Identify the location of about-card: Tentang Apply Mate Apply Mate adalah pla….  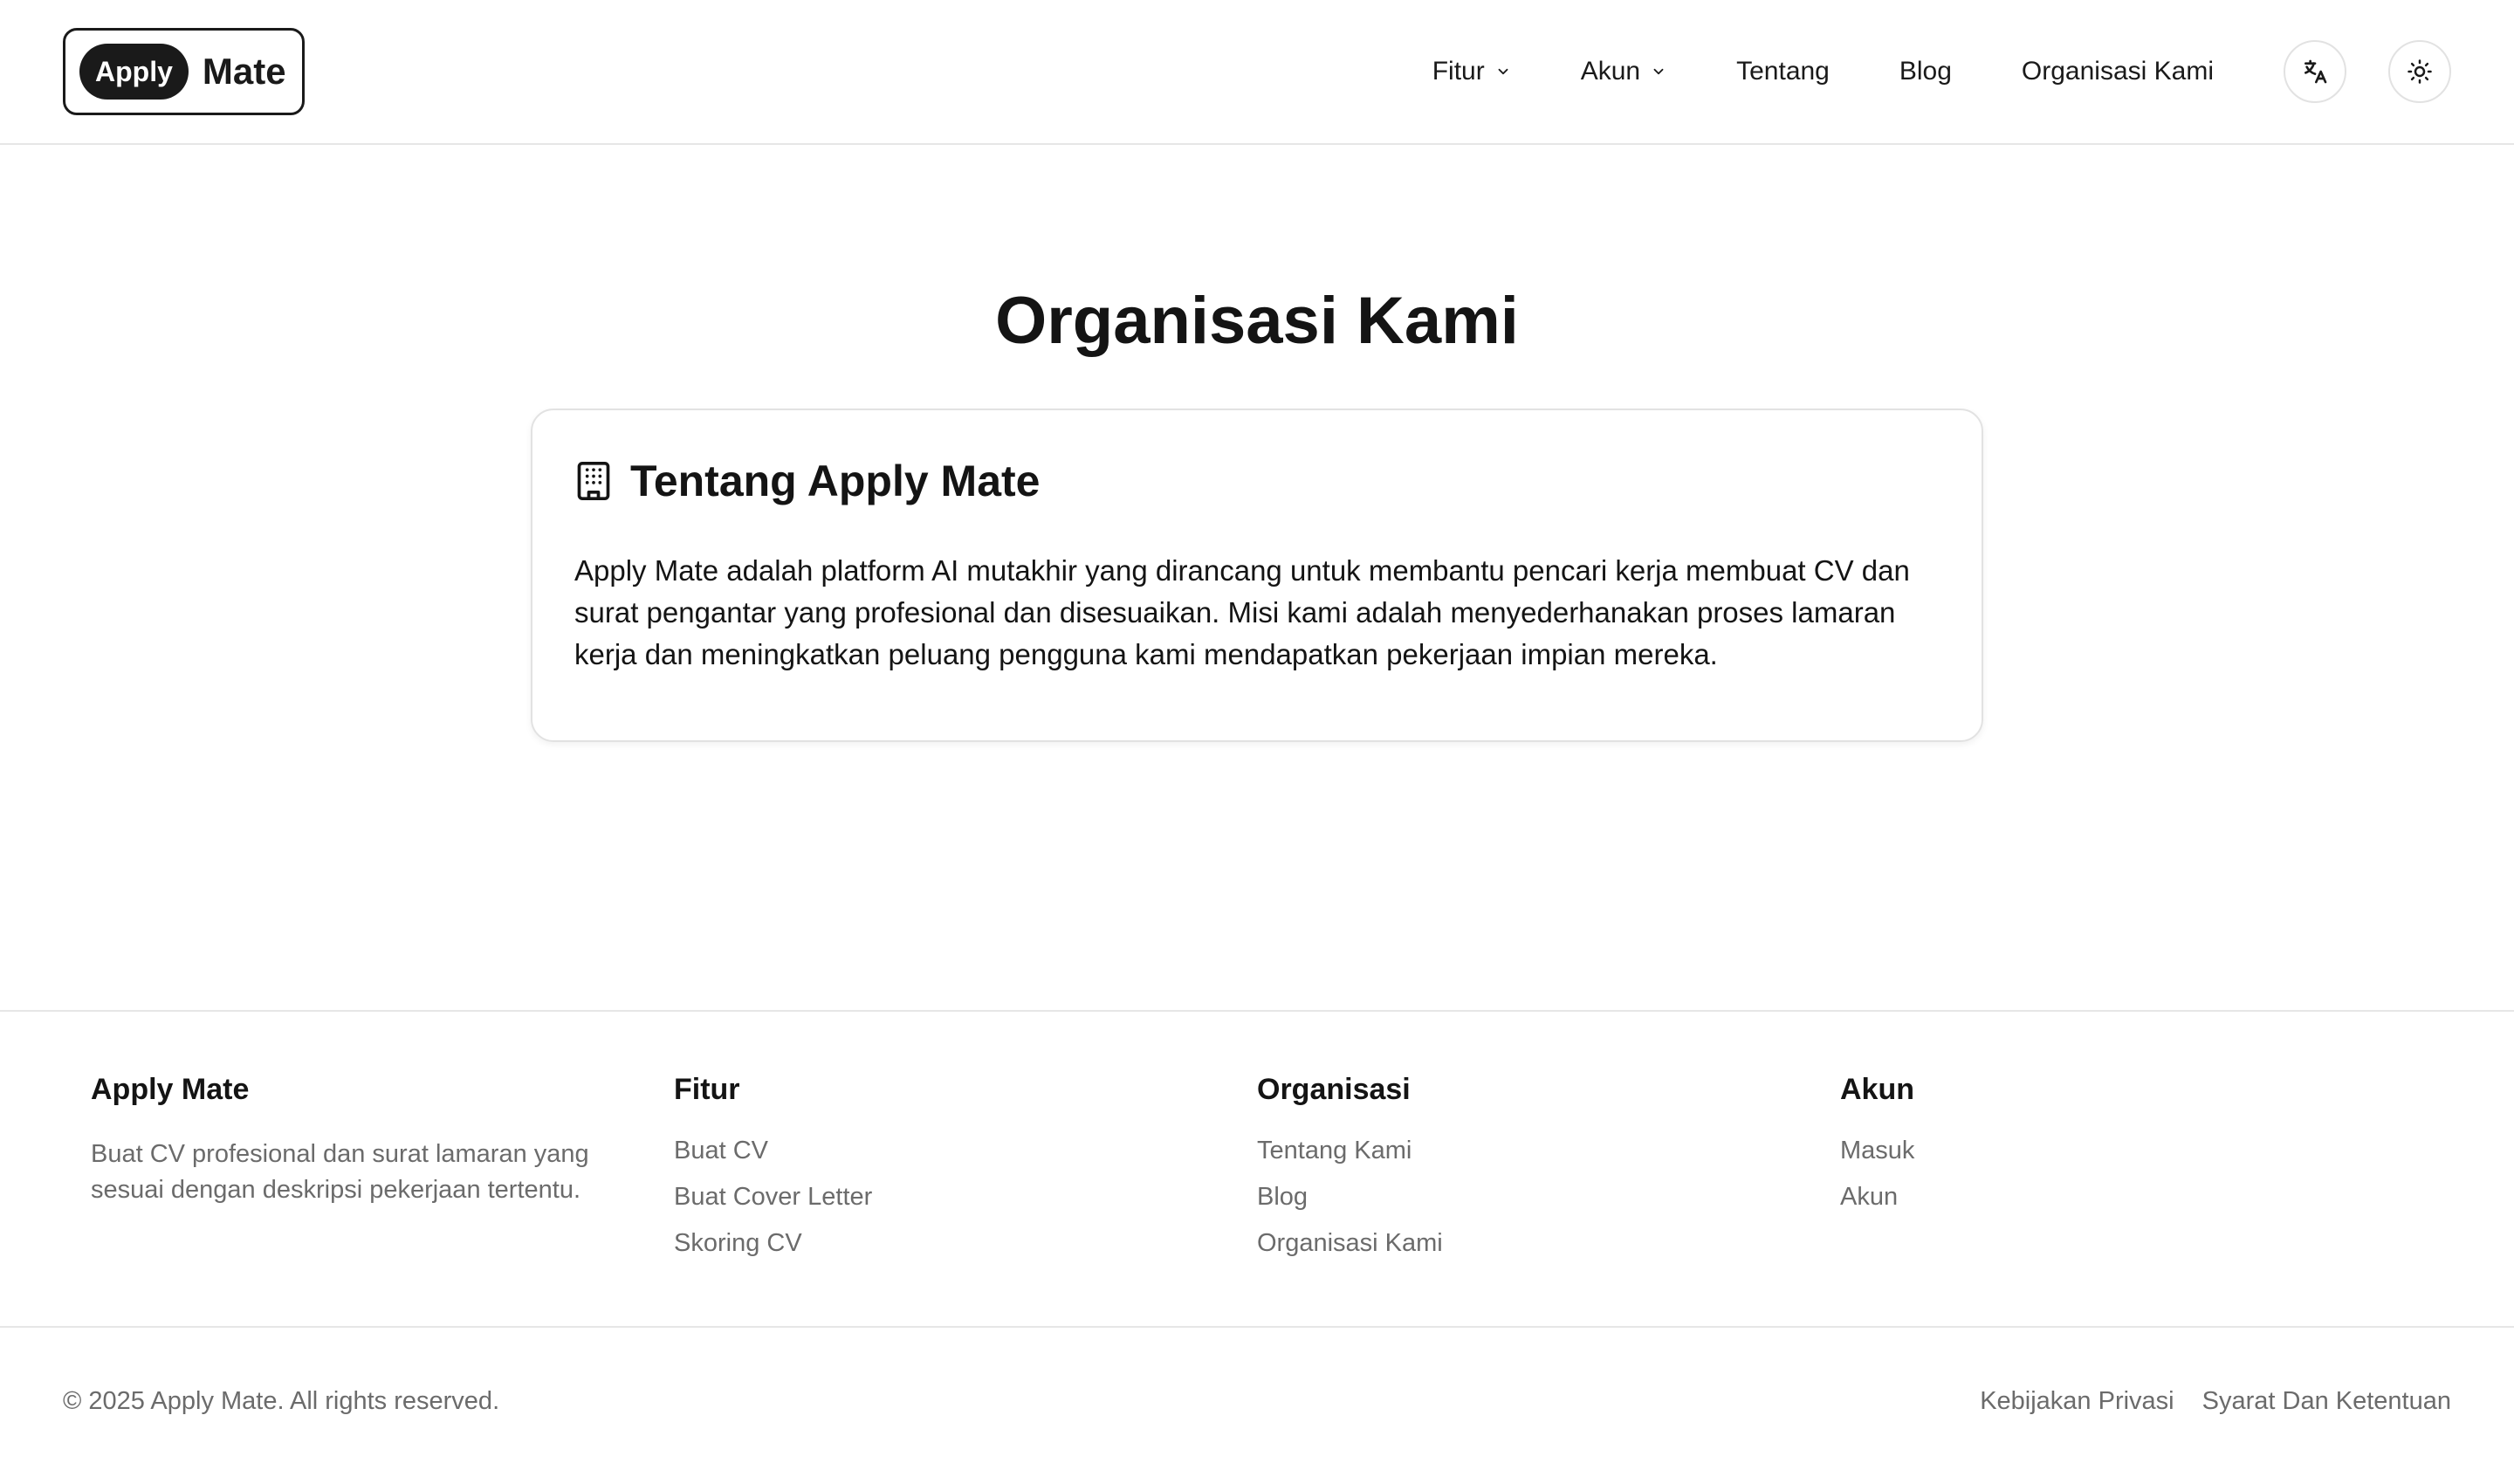
(1257, 575).